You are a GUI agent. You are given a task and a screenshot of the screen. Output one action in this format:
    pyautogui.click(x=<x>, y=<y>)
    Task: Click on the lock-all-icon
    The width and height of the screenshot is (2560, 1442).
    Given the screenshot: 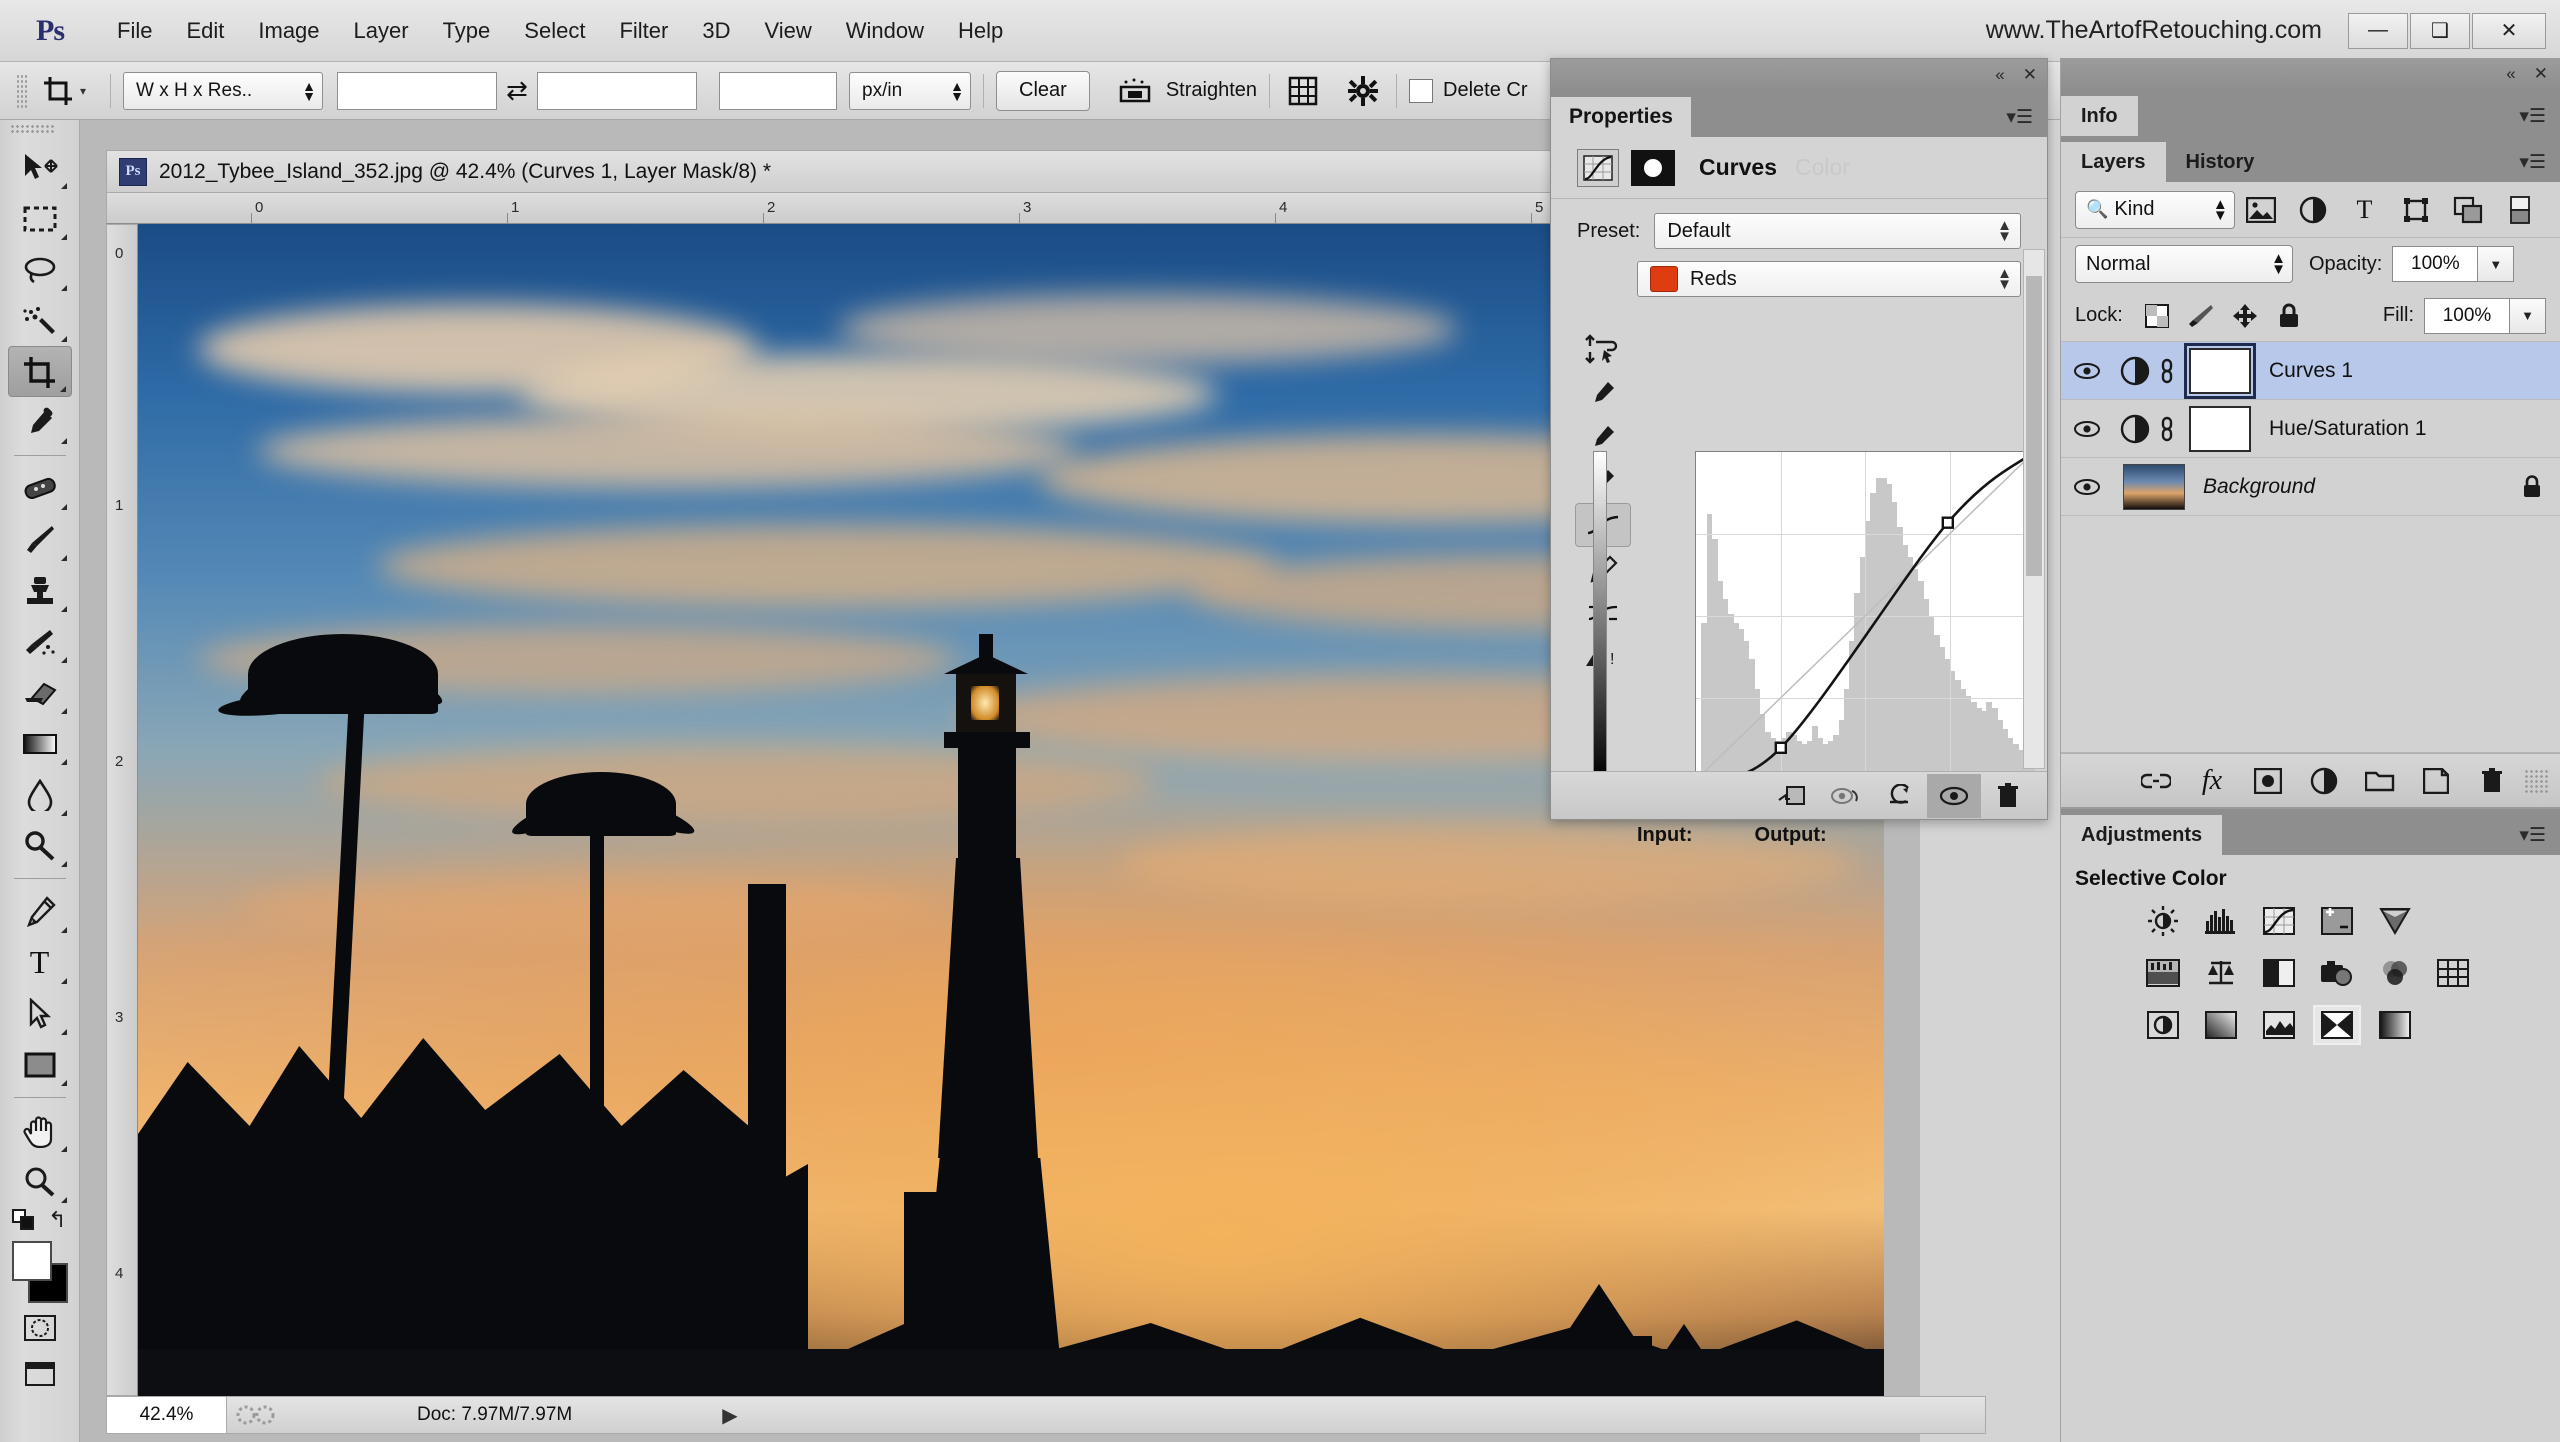 What is the action you would take?
    pyautogui.click(x=2289, y=316)
    